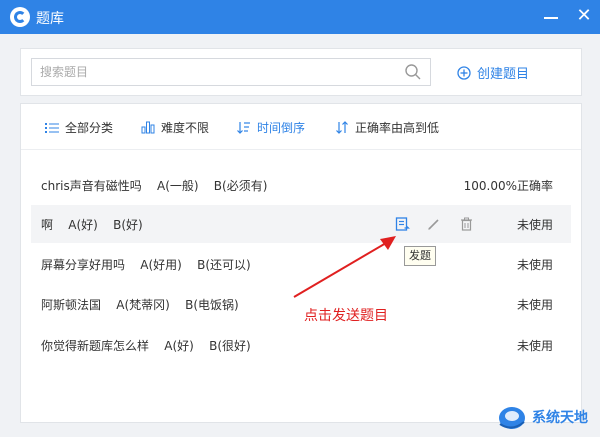 The image size is (600, 437). Describe the element at coordinates (560, 418) in the screenshot. I see `watermark-text: 系统天地` at that location.